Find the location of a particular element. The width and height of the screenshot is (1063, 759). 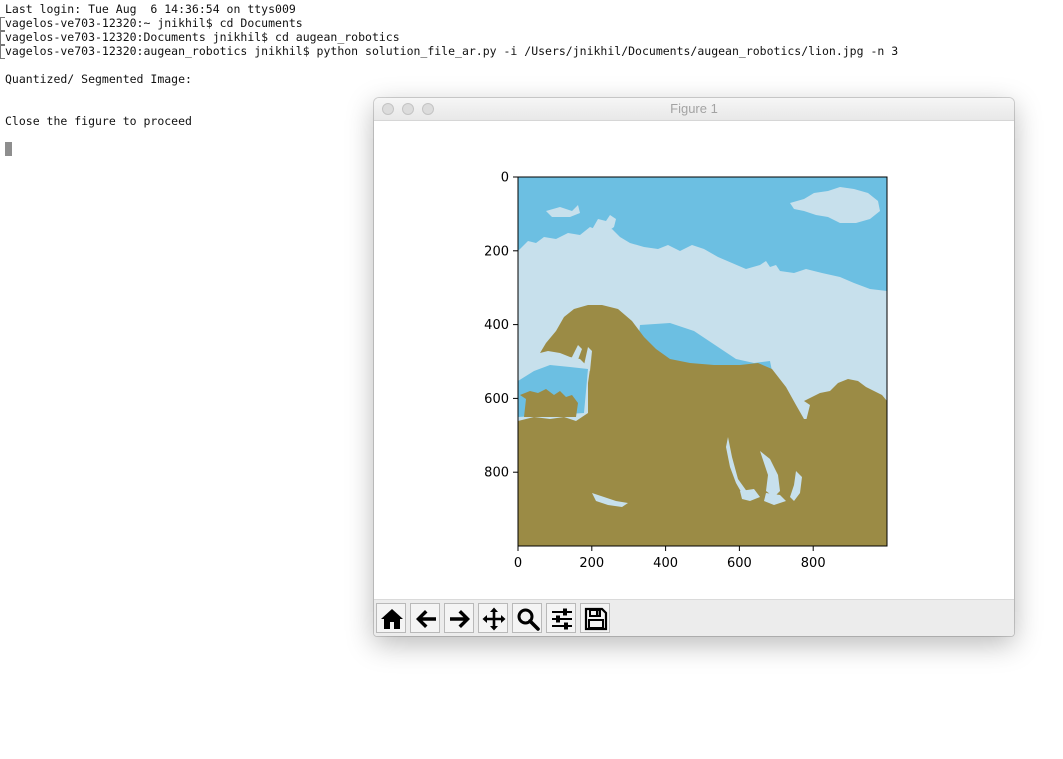

zoom-button is located at coordinates (527, 618).